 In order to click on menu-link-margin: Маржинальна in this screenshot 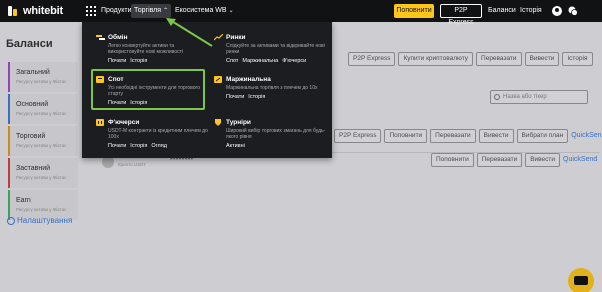, I will do `click(260, 61)`.